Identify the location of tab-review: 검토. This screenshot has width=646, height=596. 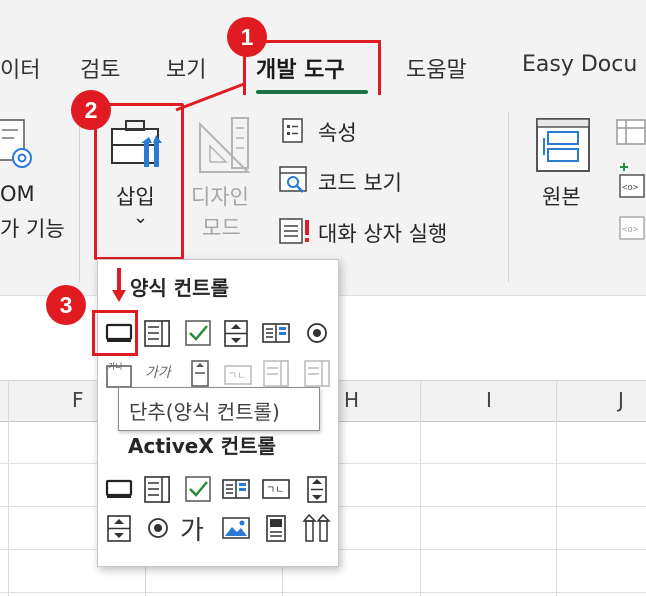
(100, 68).